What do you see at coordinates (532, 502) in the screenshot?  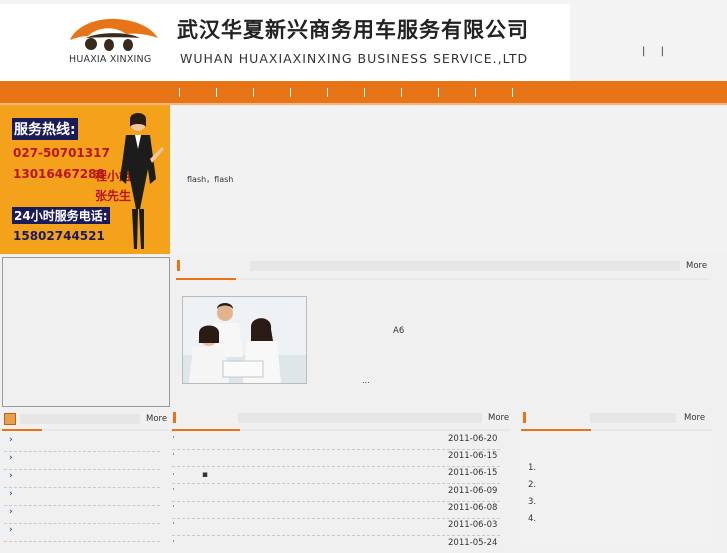 I see `list-item: 3.` at bounding box center [532, 502].